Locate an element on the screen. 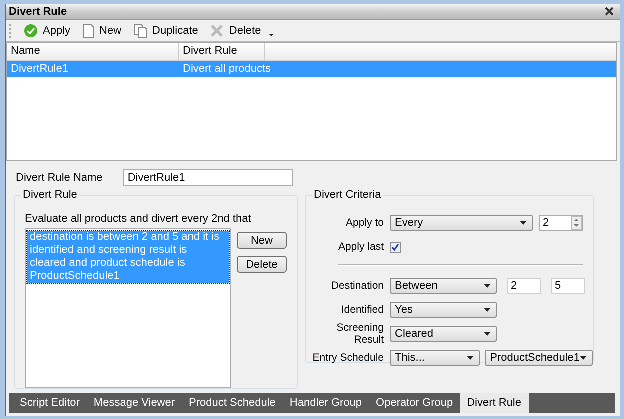 Image resolution: width=624 pixels, height=419 pixels. tab: Operator Group is located at coordinates (414, 403).